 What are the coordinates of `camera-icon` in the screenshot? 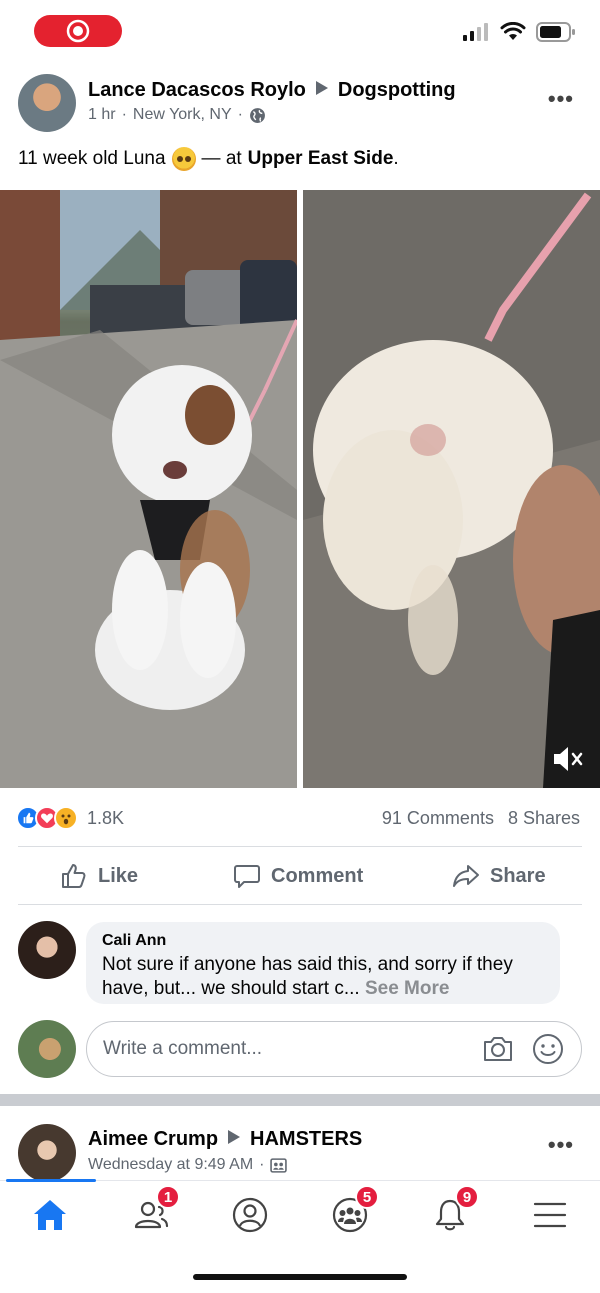 It's located at (498, 1049).